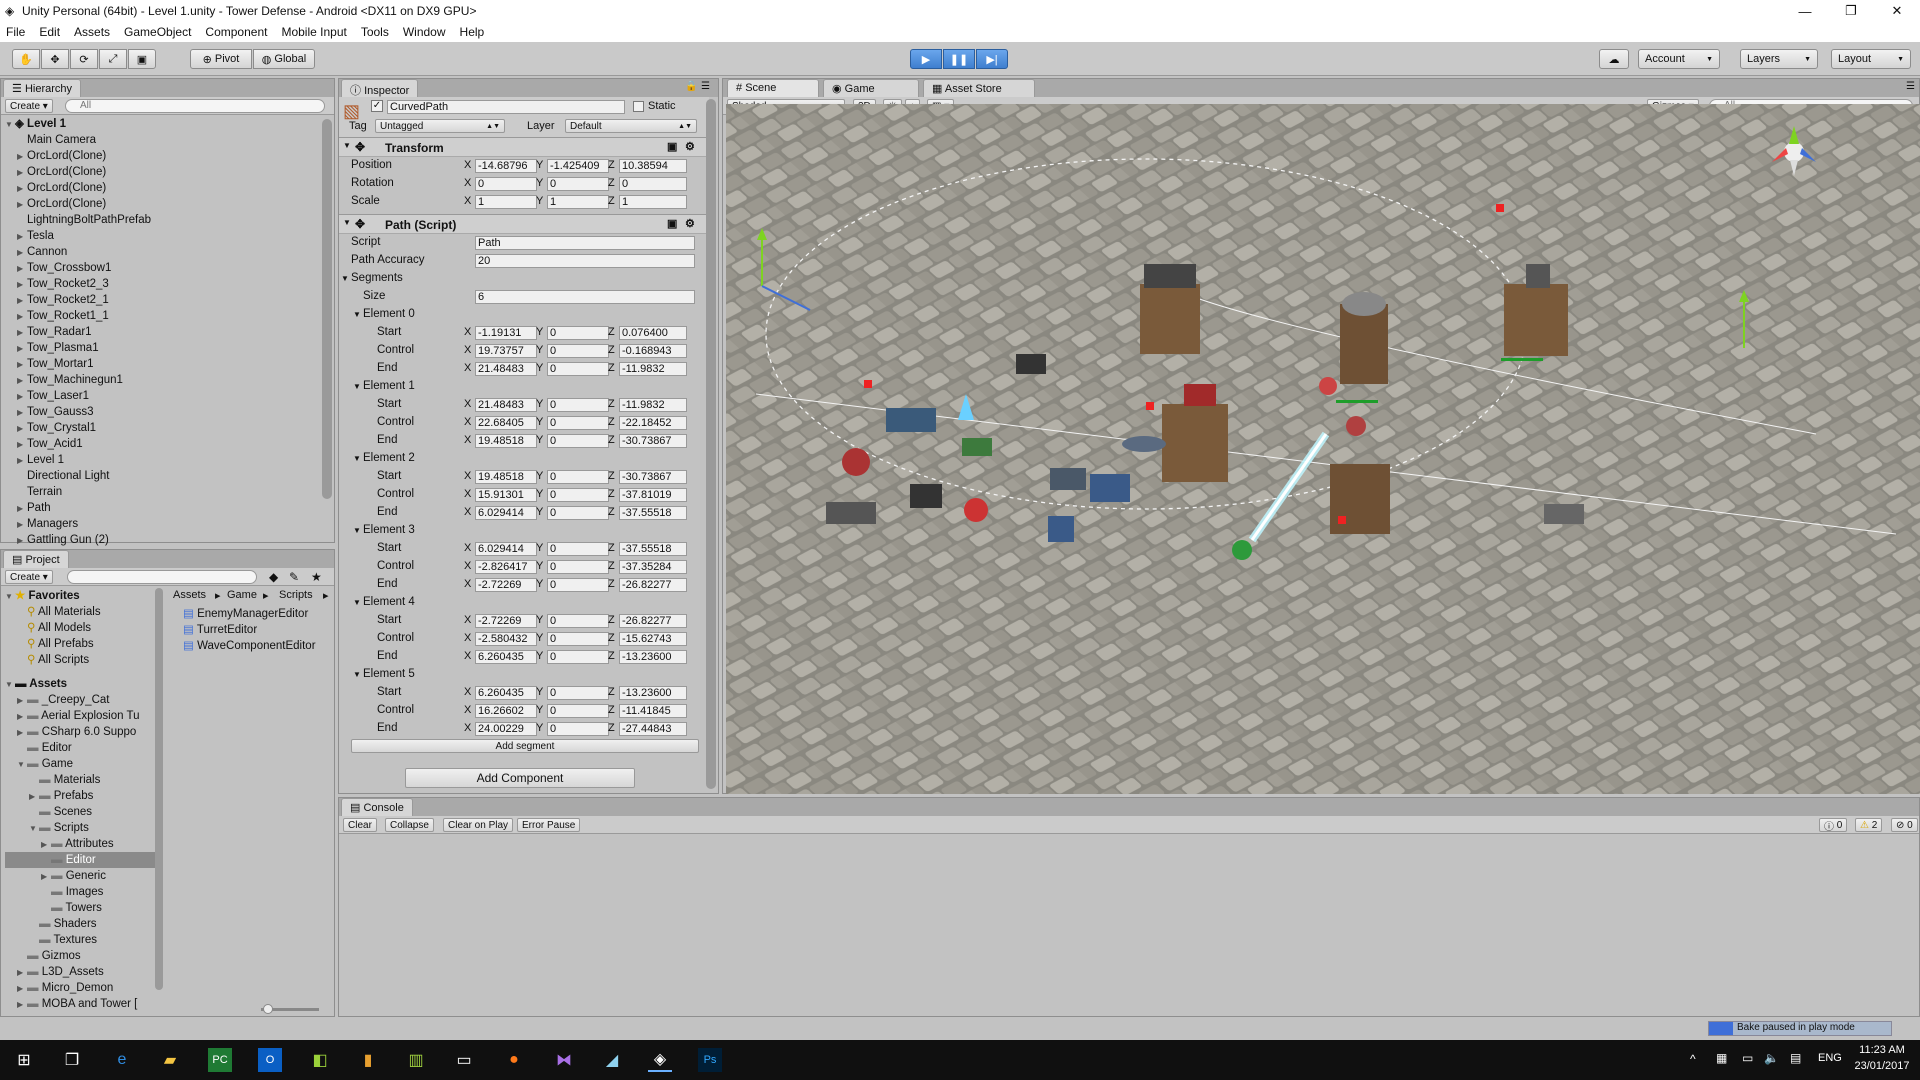 This screenshot has height=1080, width=1920. What do you see at coordinates (160, 348) in the screenshot?
I see `hierarchy-item: ▶ Tow_Plasma1` at bounding box center [160, 348].